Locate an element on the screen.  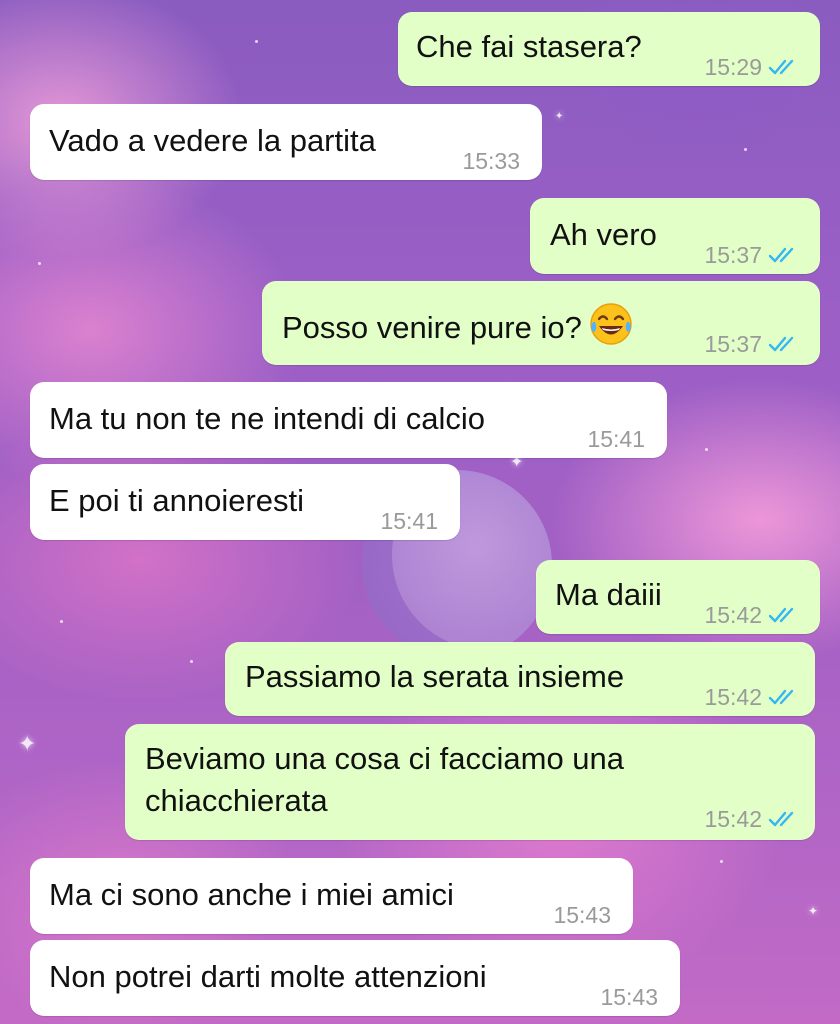
message-text: Non potrei darti molte attenzioni is located at coordinates (268, 976).